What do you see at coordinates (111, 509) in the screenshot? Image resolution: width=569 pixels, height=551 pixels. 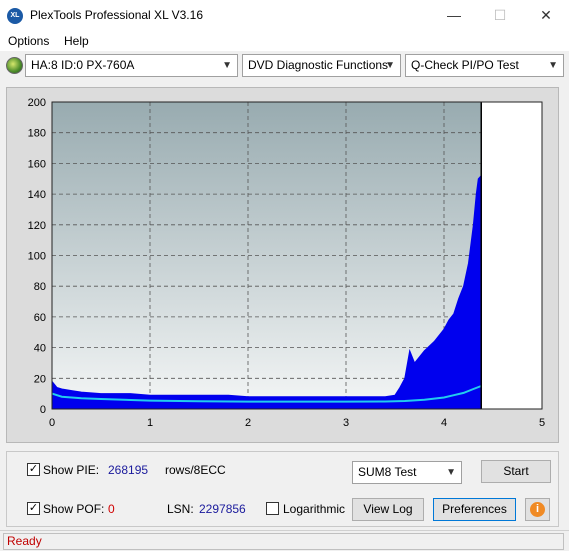 I see `pof-value: 0` at bounding box center [111, 509].